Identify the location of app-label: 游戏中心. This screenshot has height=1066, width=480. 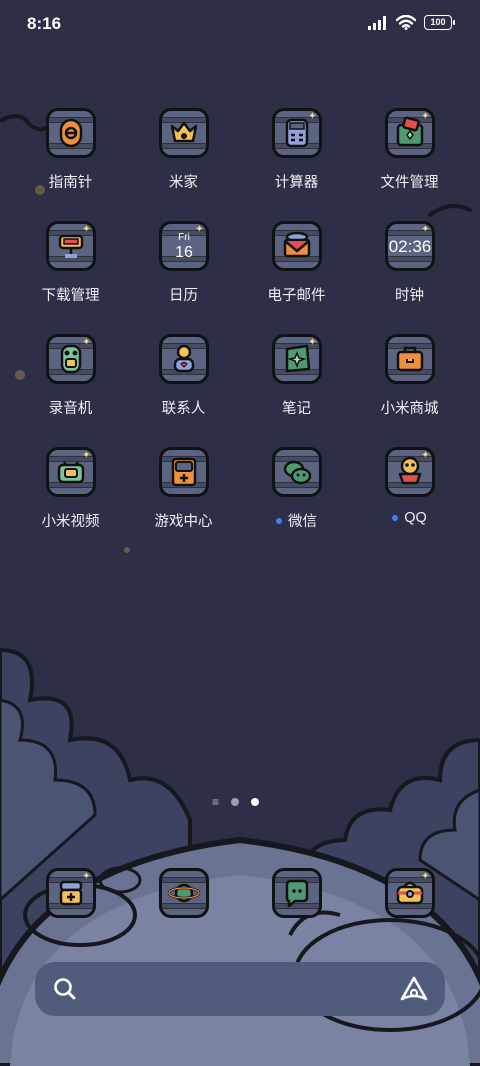
(183, 522).